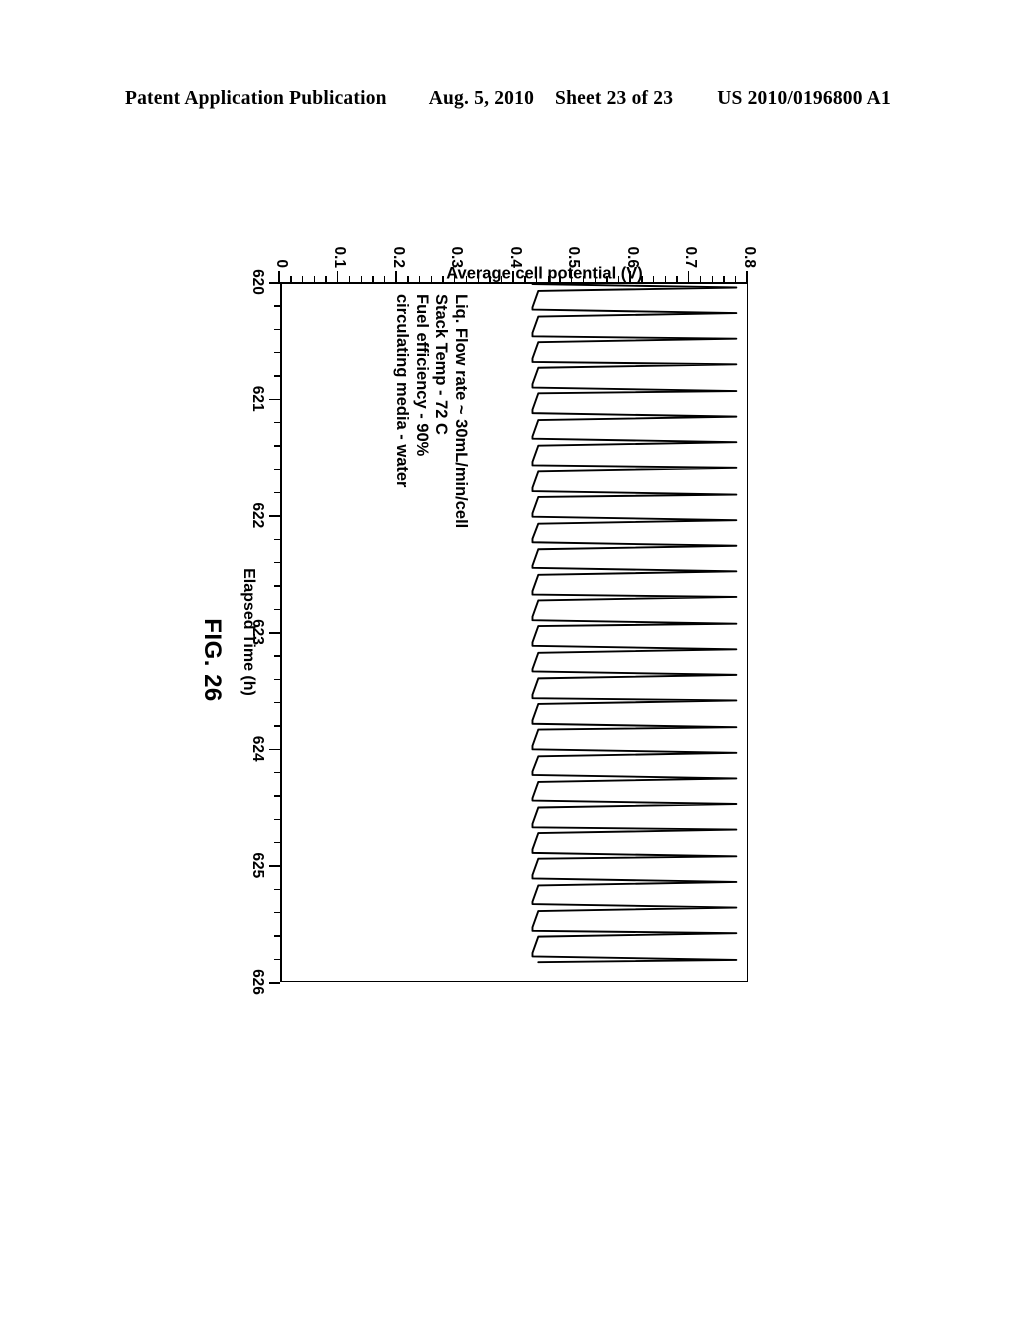  Describe the element at coordinates (461, 411) in the screenshot. I see `annotation-line: Liq. Flow rate ~ 30mL/min/cell` at that location.